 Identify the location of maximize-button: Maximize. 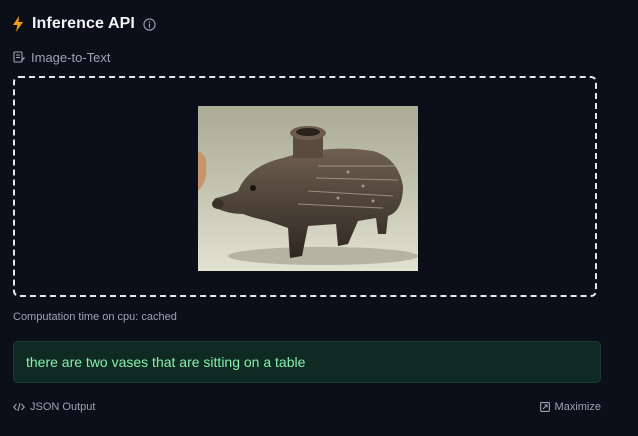
(570, 407).